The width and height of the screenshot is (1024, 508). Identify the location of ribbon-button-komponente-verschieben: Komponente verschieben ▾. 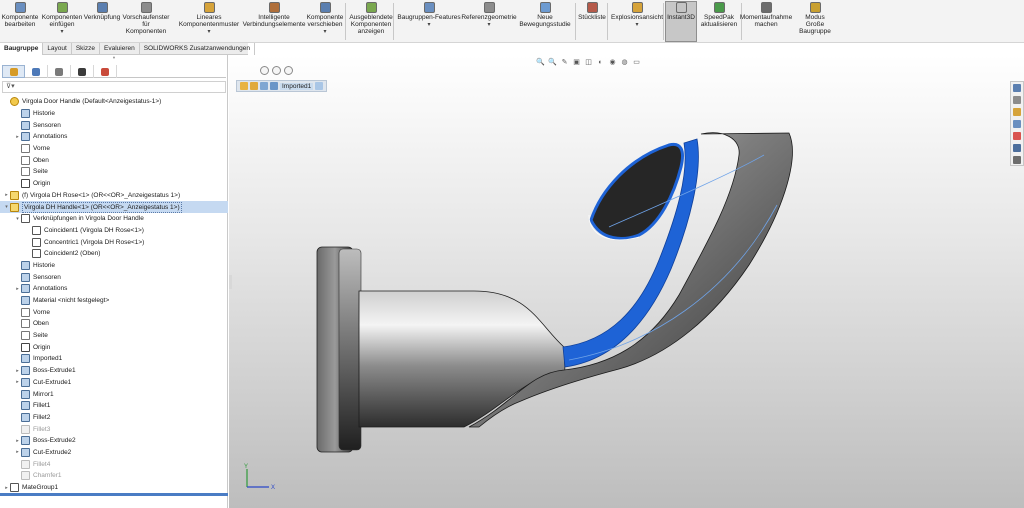
(325, 21).